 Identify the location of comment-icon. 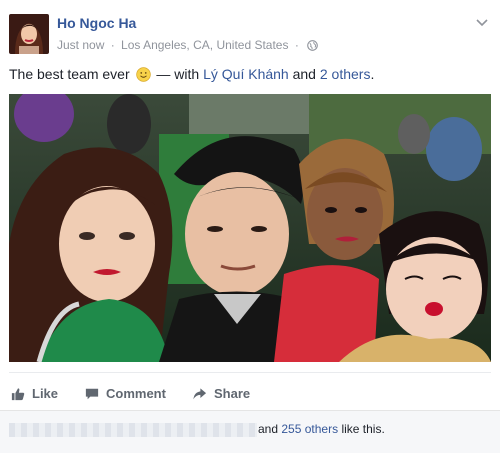
(92, 394).